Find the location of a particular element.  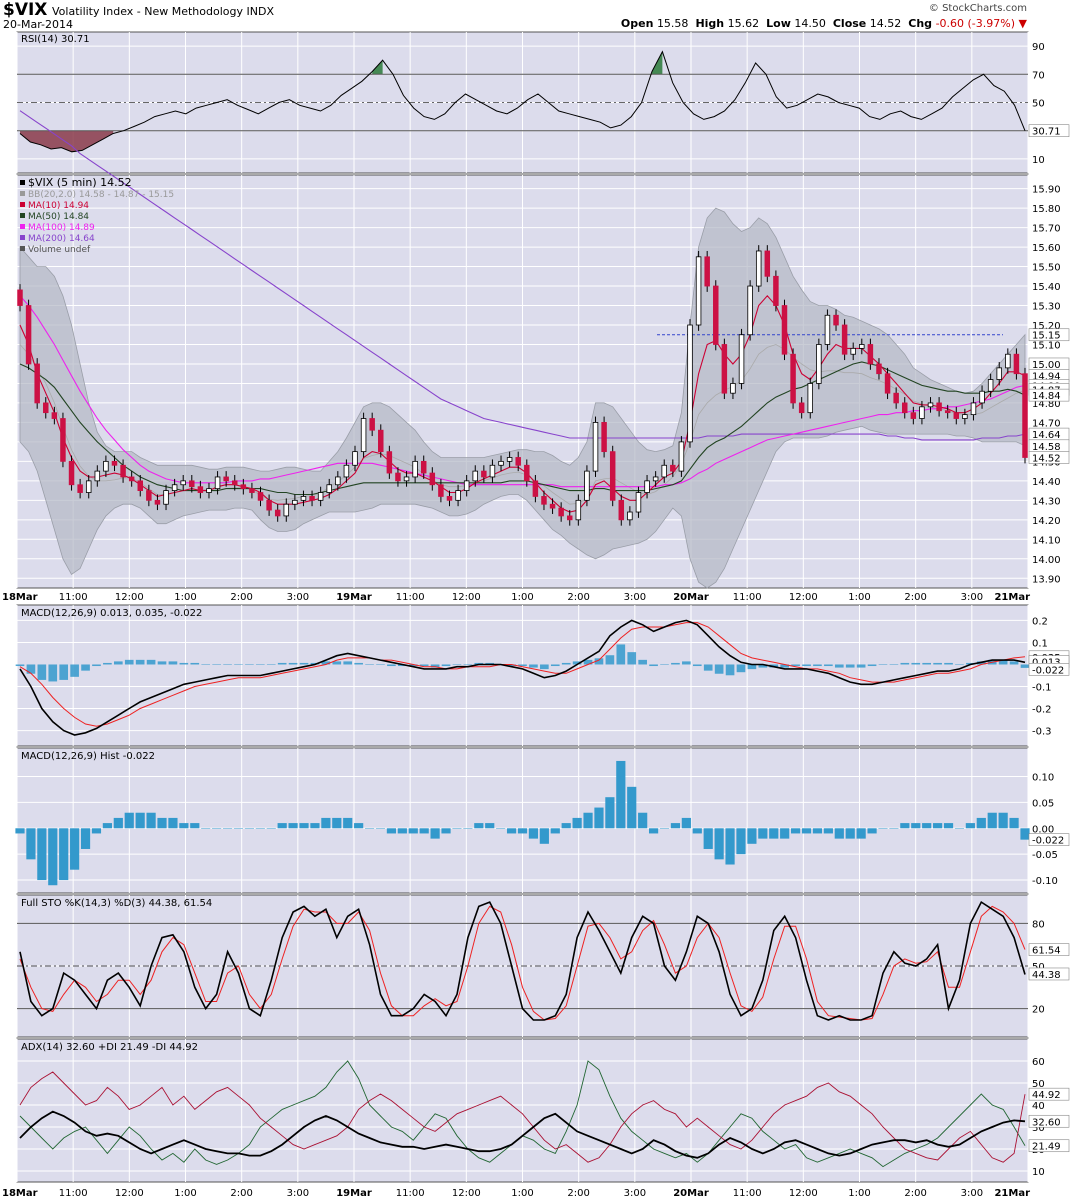

price-legend-swatch is located at coordinates (22, 204).